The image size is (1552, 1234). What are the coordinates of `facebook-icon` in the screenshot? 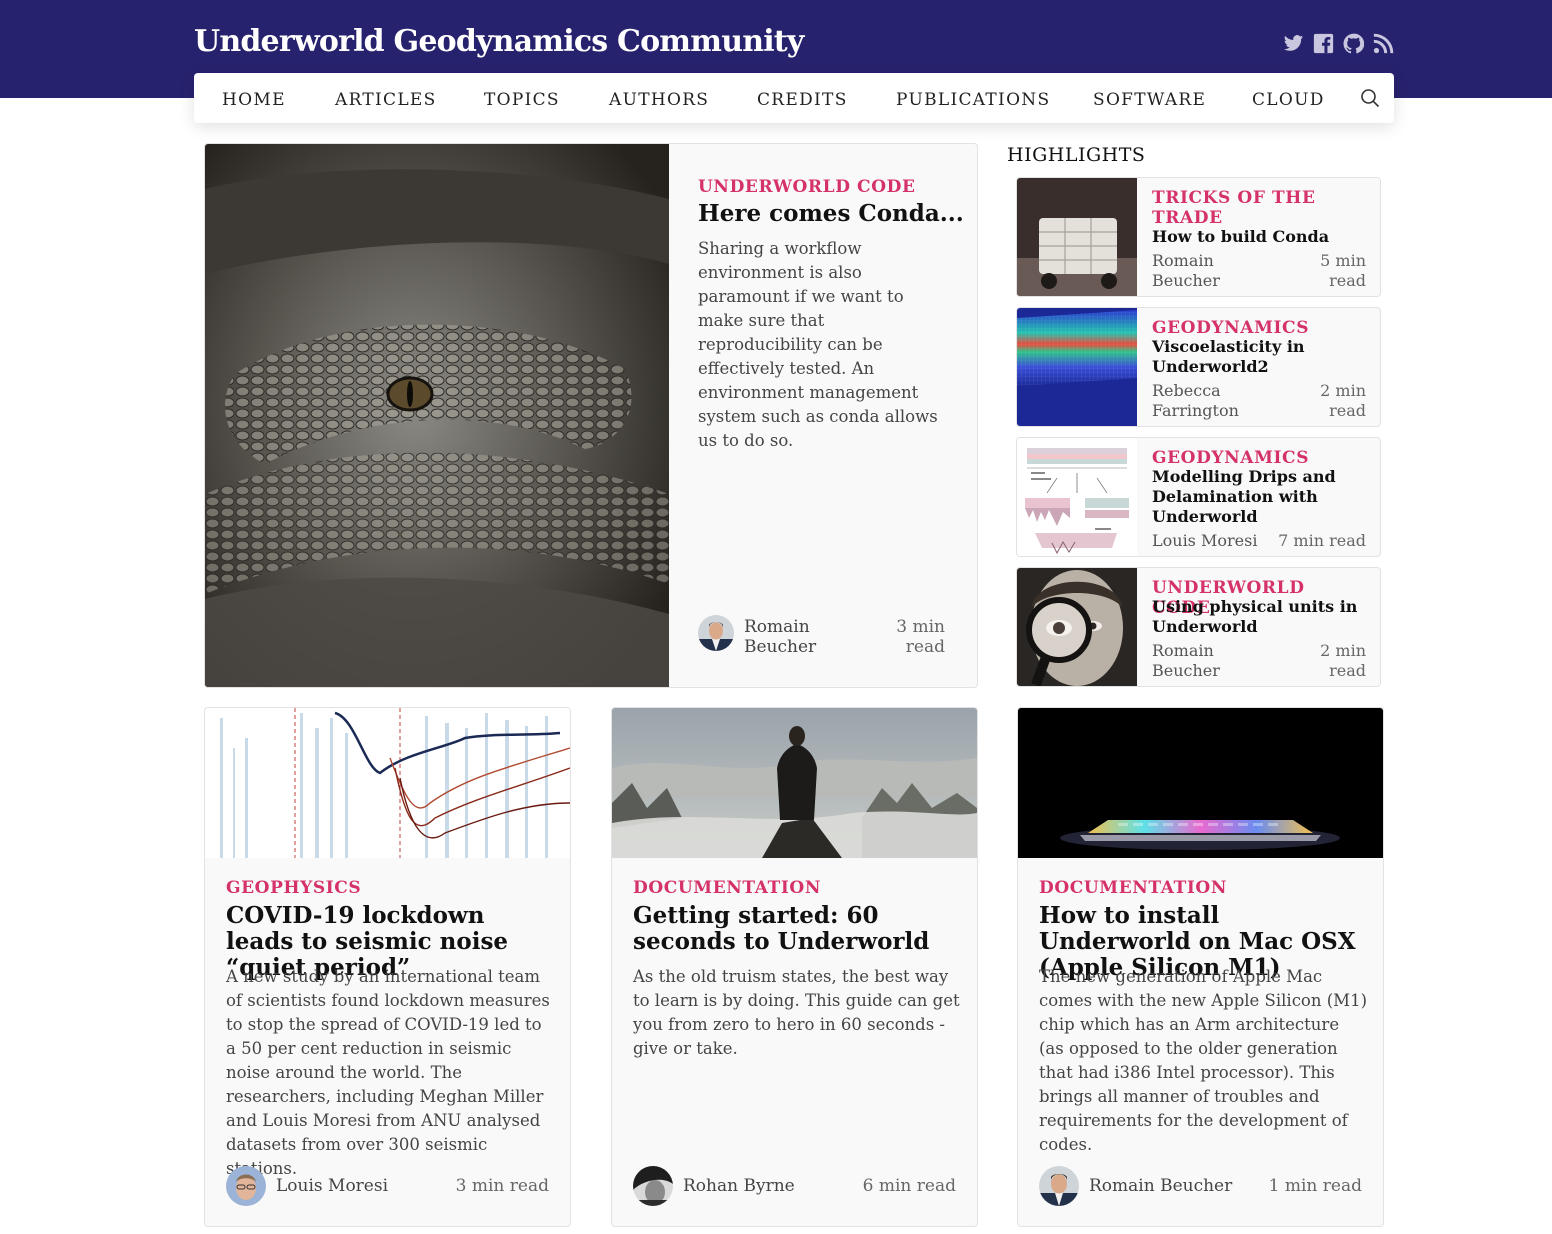 It's located at (1323, 43).